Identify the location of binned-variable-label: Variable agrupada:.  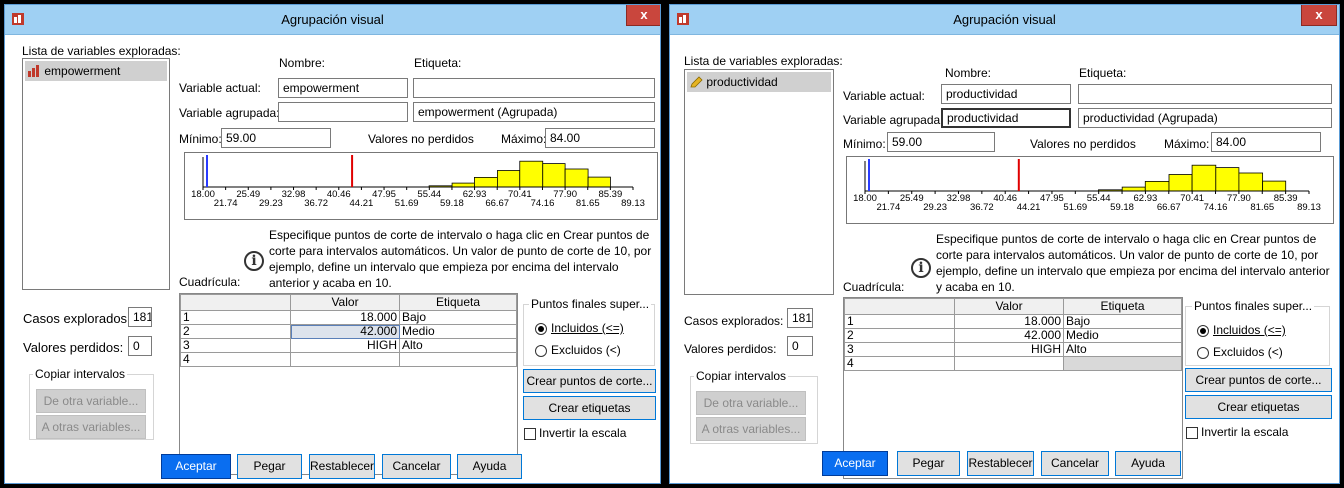
(229, 113).